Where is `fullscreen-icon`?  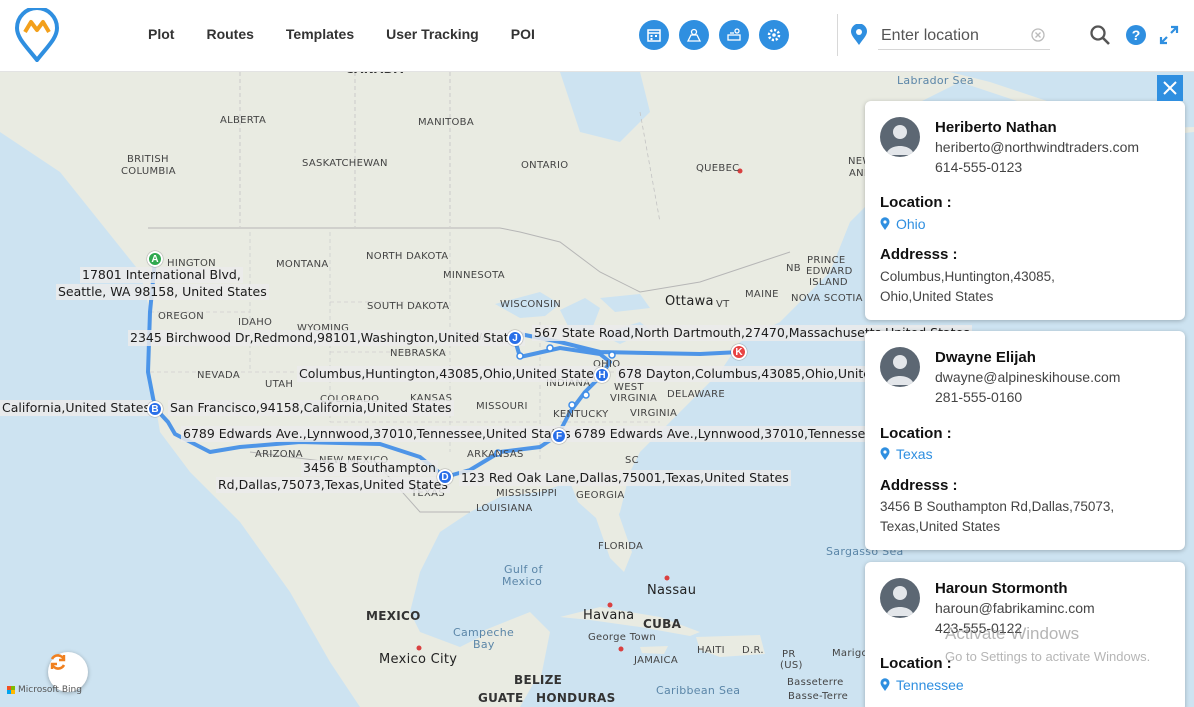 fullscreen-icon is located at coordinates (1169, 35).